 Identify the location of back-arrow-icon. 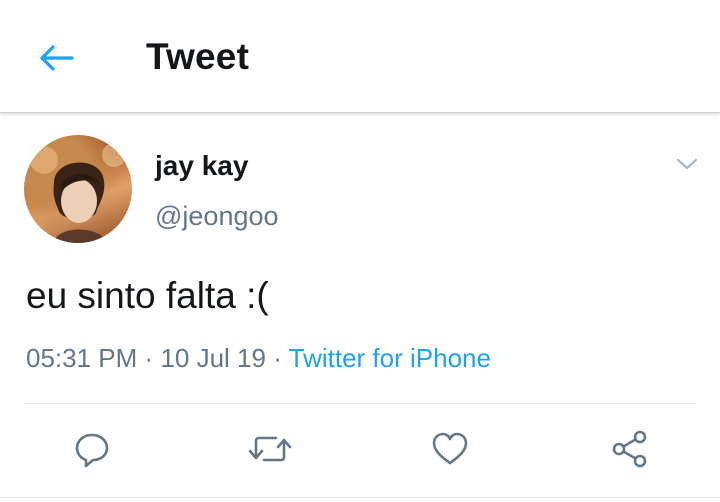
(57, 58).